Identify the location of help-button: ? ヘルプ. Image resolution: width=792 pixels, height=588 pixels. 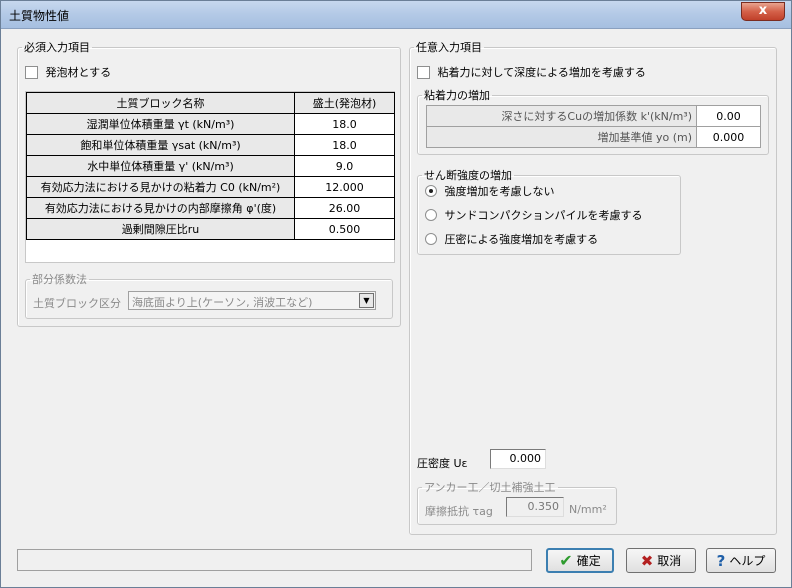
(741, 560).